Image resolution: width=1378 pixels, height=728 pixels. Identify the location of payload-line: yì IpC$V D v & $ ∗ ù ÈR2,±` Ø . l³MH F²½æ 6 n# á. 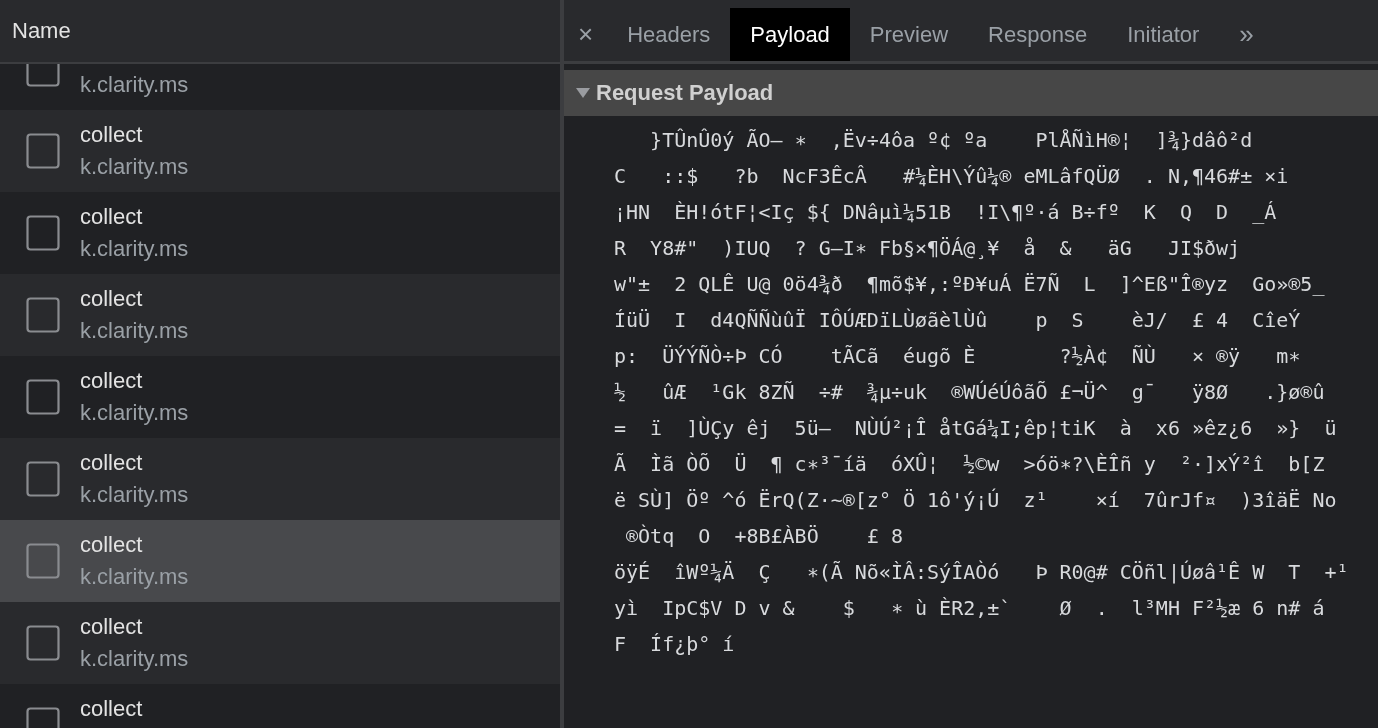
(970, 608).